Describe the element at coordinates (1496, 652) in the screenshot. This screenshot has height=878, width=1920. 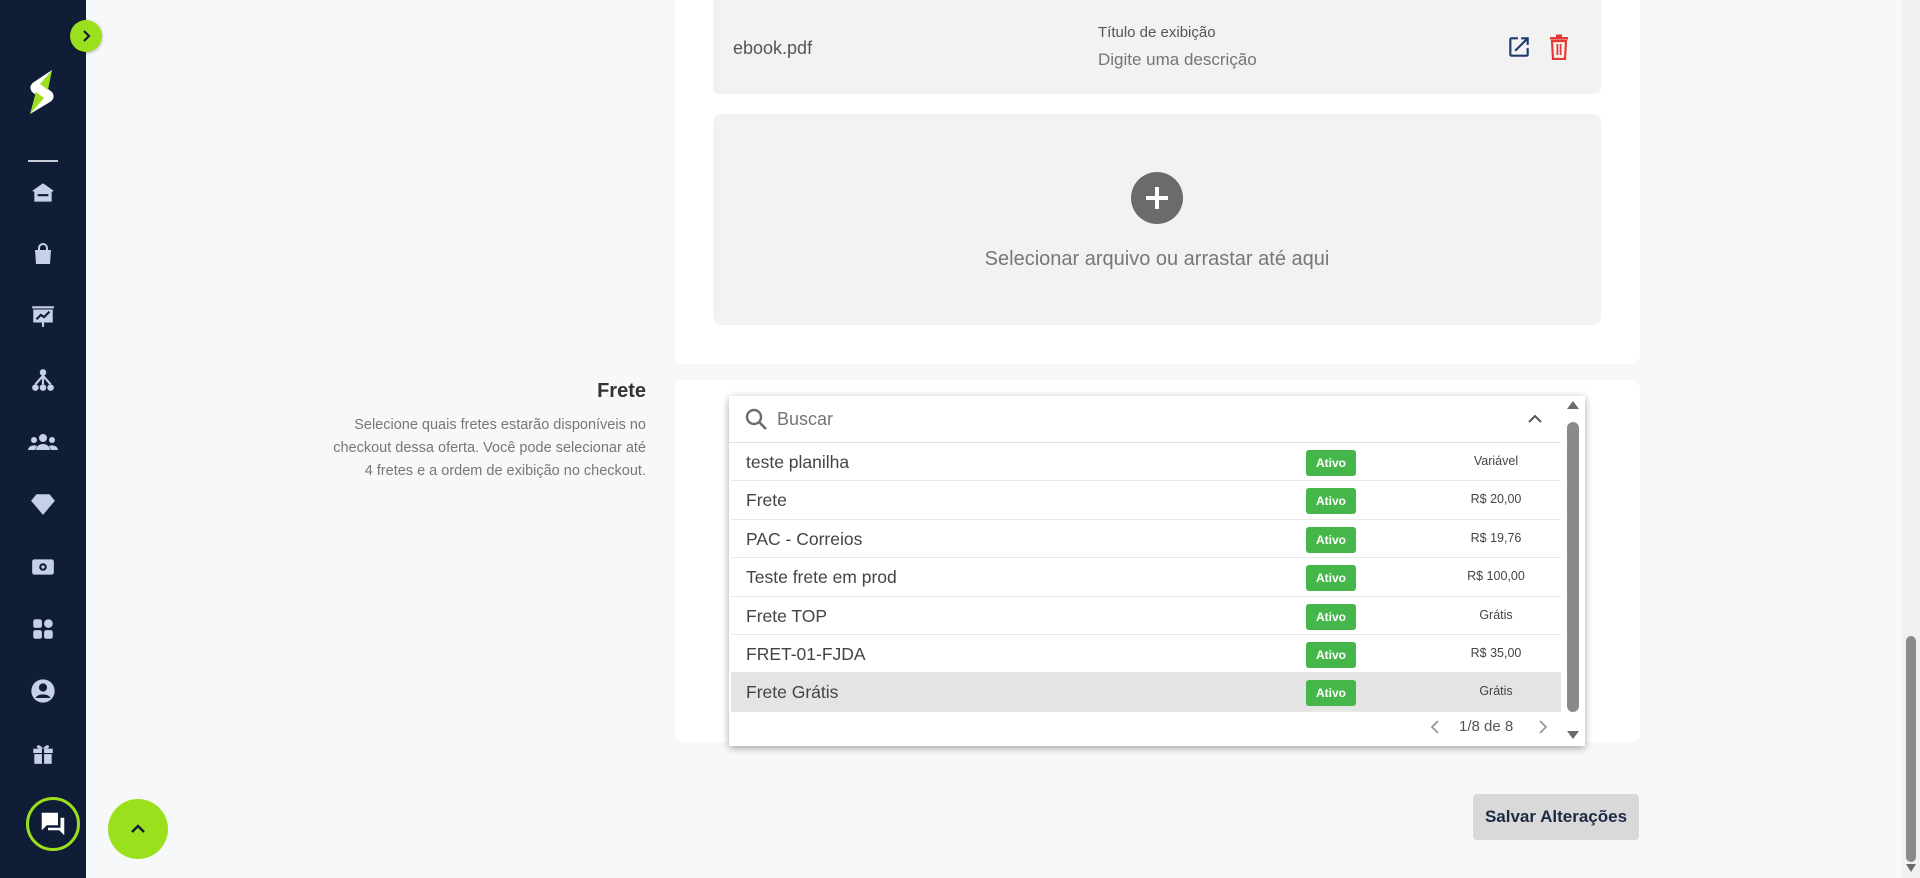
I see `option-price: R$ 35,00` at that location.